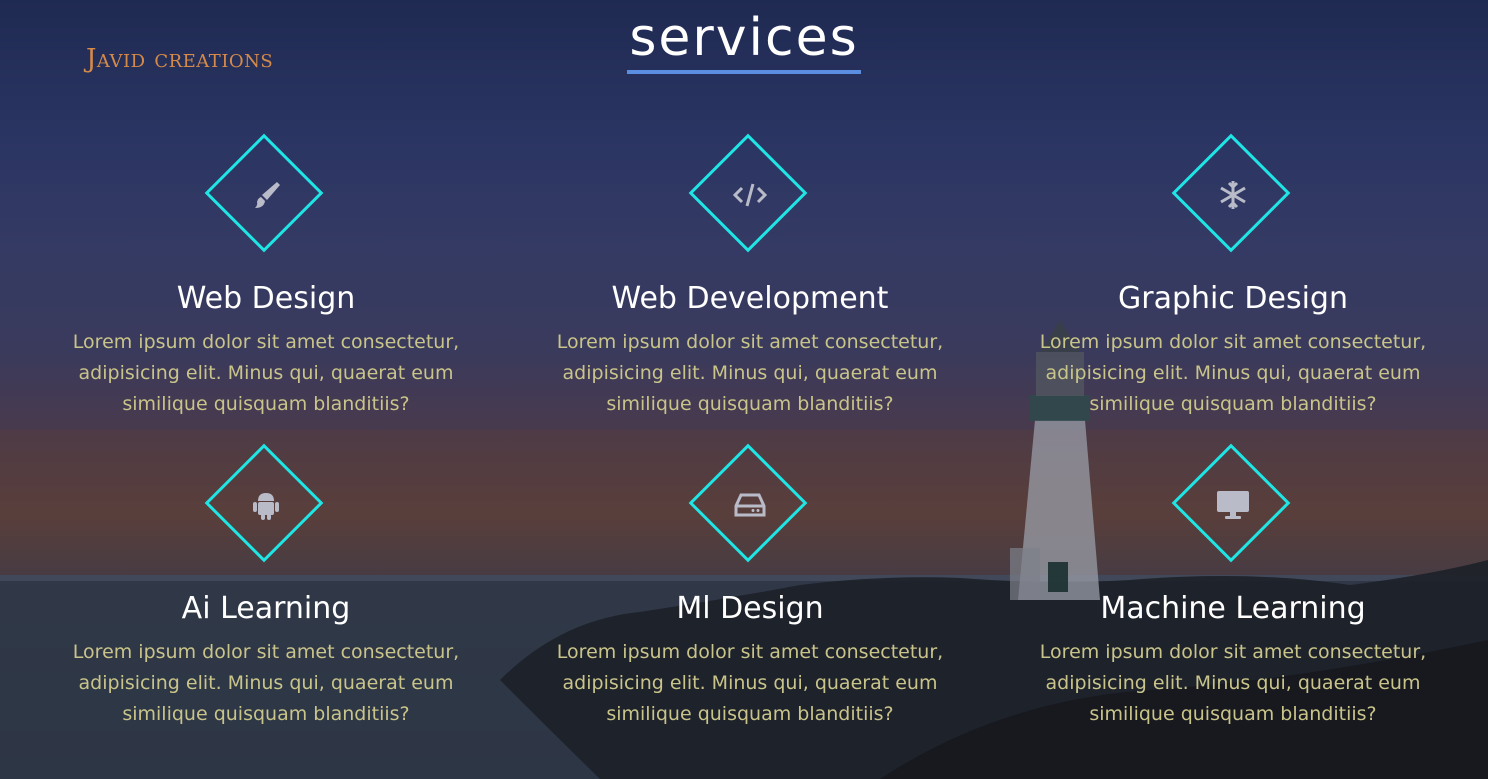 Image resolution: width=1488 pixels, height=779 pixels. I want to click on code-icon, so click(750, 195).